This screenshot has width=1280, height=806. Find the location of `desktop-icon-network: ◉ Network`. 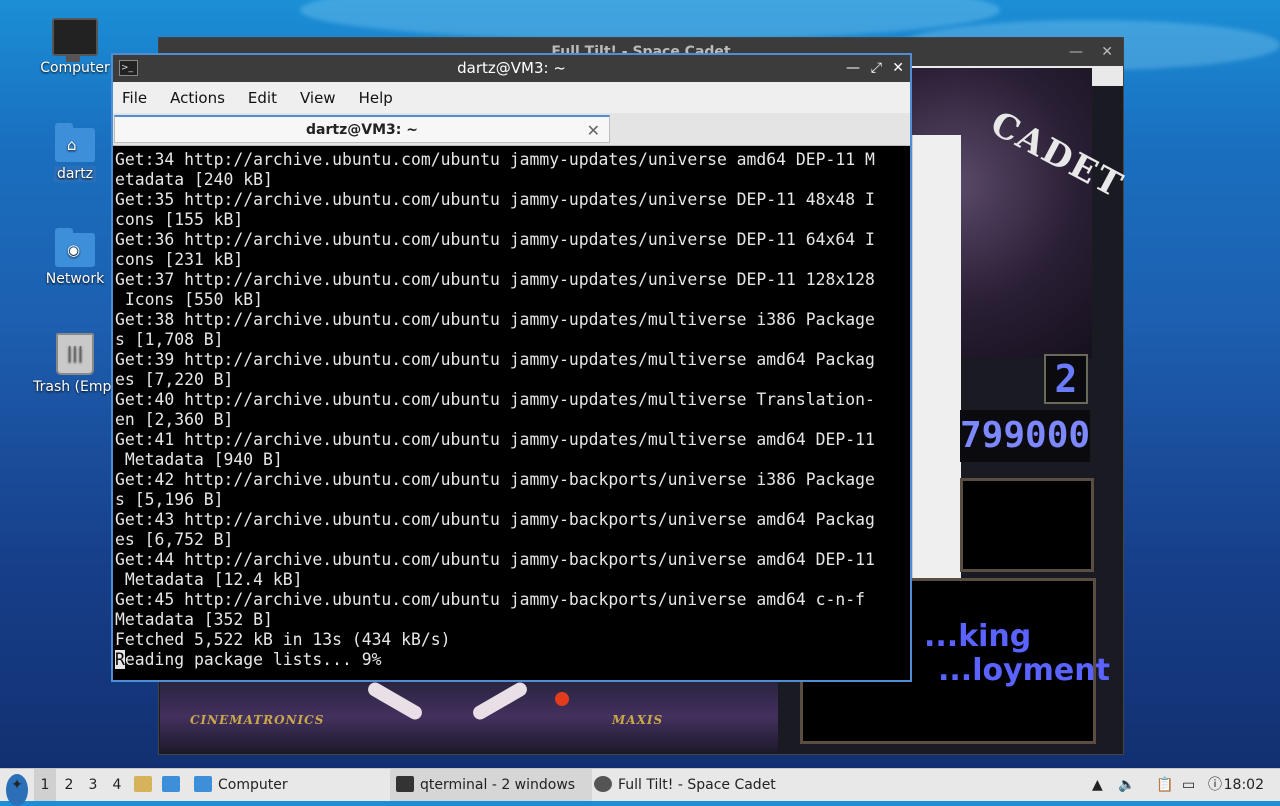

desktop-icon-network: ◉ Network is located at coordinates (75, 257).